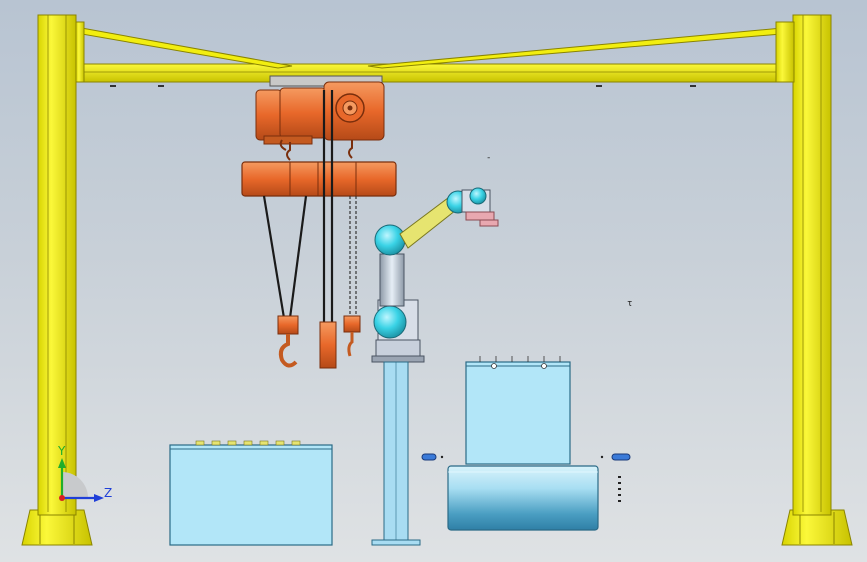 This screenshot has width=867, height=562. Describe the element at coordinates (480, 216) in the screenshot. I see `robot-gripper` at that location.